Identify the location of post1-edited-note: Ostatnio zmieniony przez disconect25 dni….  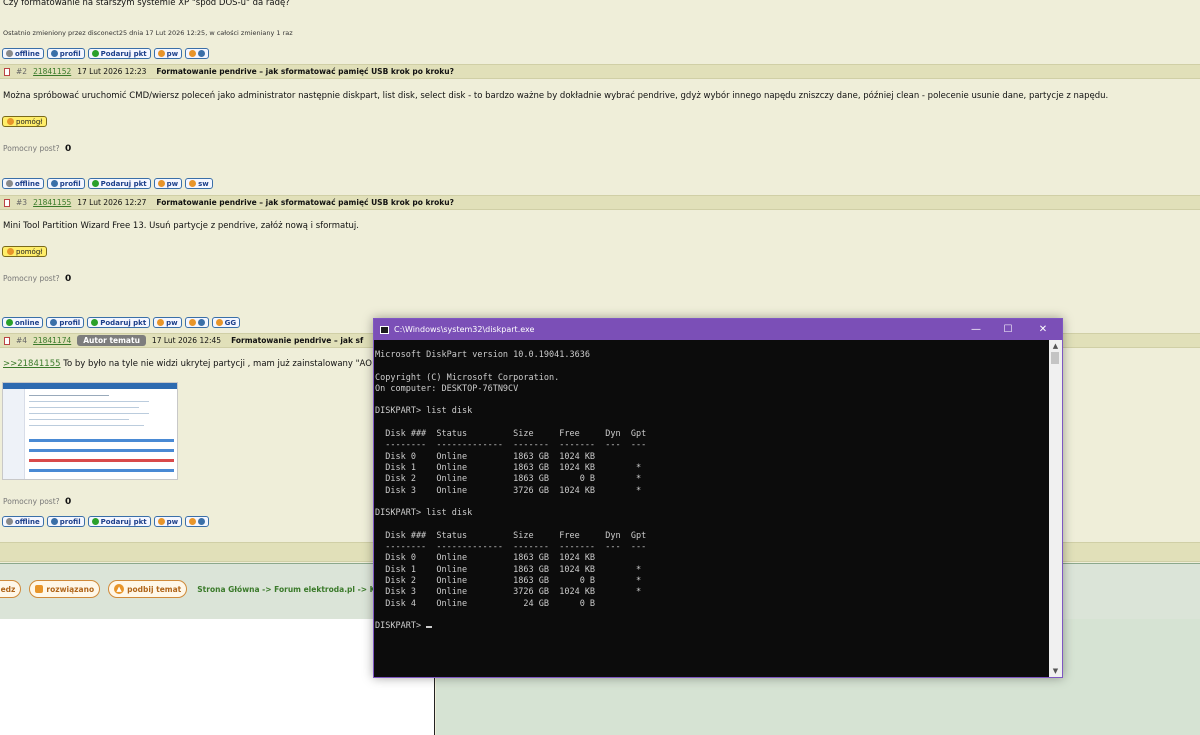
(148, 33).